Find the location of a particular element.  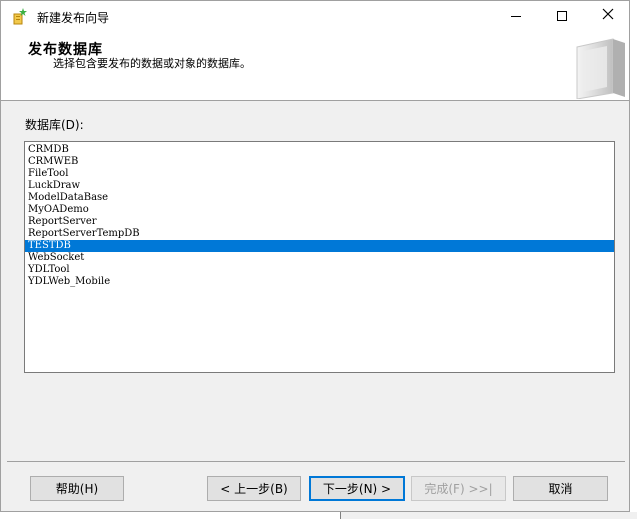

list-item-selected: TESTDB is located at coordinates (319, 246).